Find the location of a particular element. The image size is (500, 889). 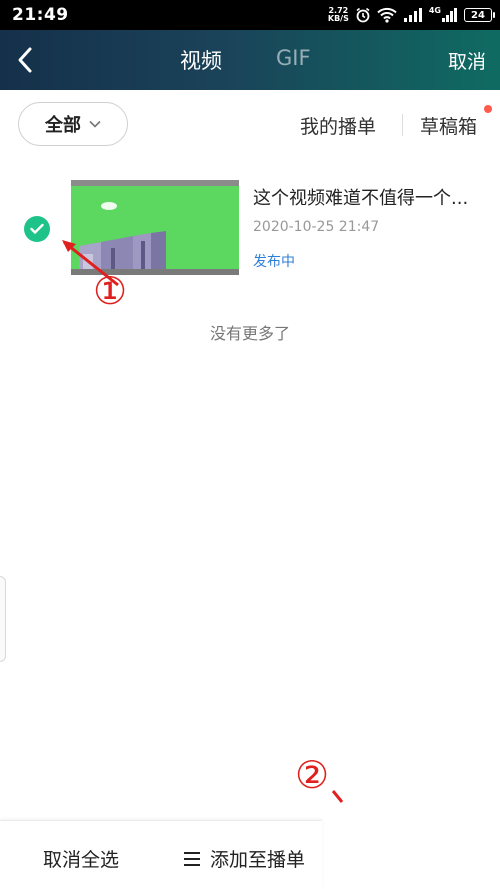

annotation-marker-1: ① is located at coordinates (110, 291).